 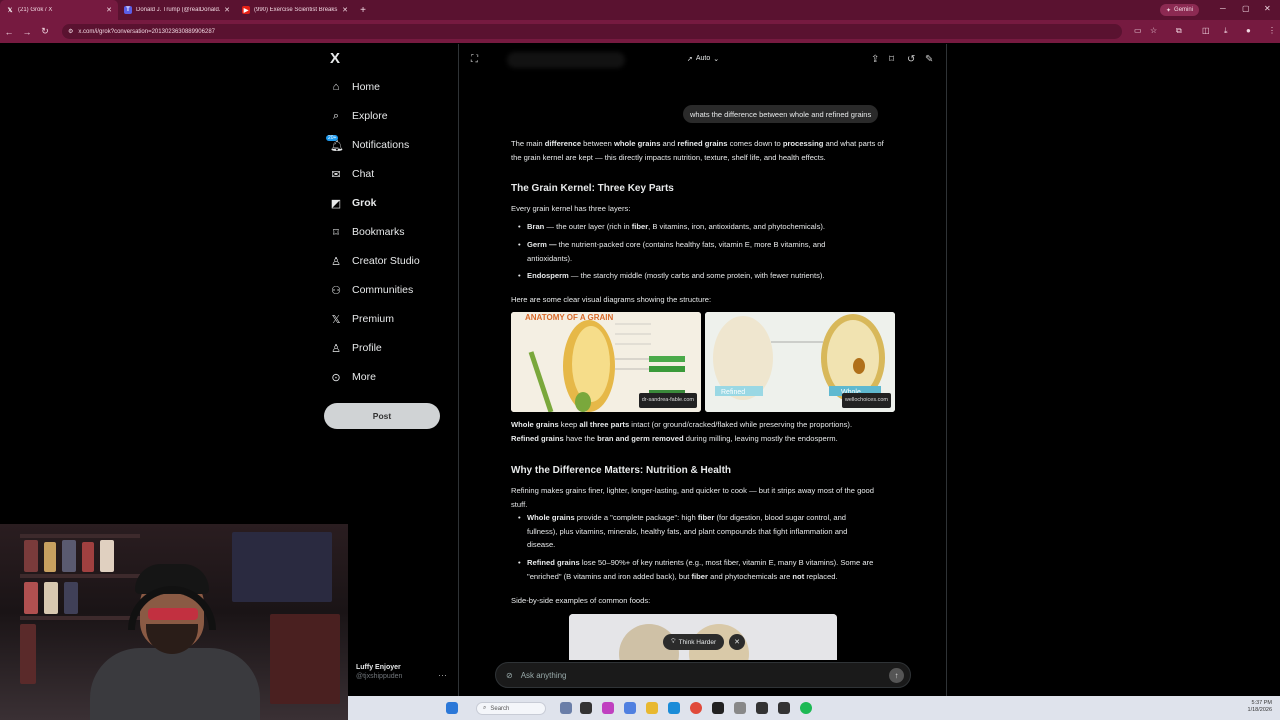 I want to click on sidebar-item-label: Creator Studio, so click(x=386, y=261).